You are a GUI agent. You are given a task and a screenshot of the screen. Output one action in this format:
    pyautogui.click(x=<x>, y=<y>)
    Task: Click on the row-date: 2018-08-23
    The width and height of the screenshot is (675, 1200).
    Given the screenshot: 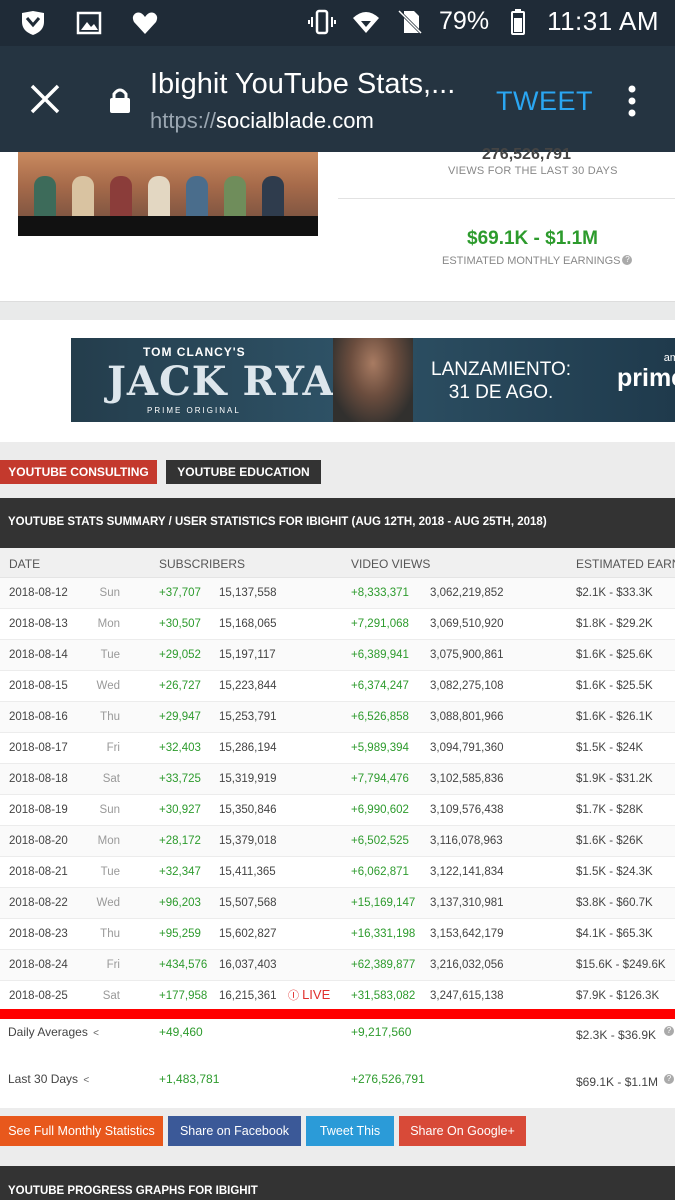 What is the action you would take?
    pyautogui.click(x=38, y=934)
    